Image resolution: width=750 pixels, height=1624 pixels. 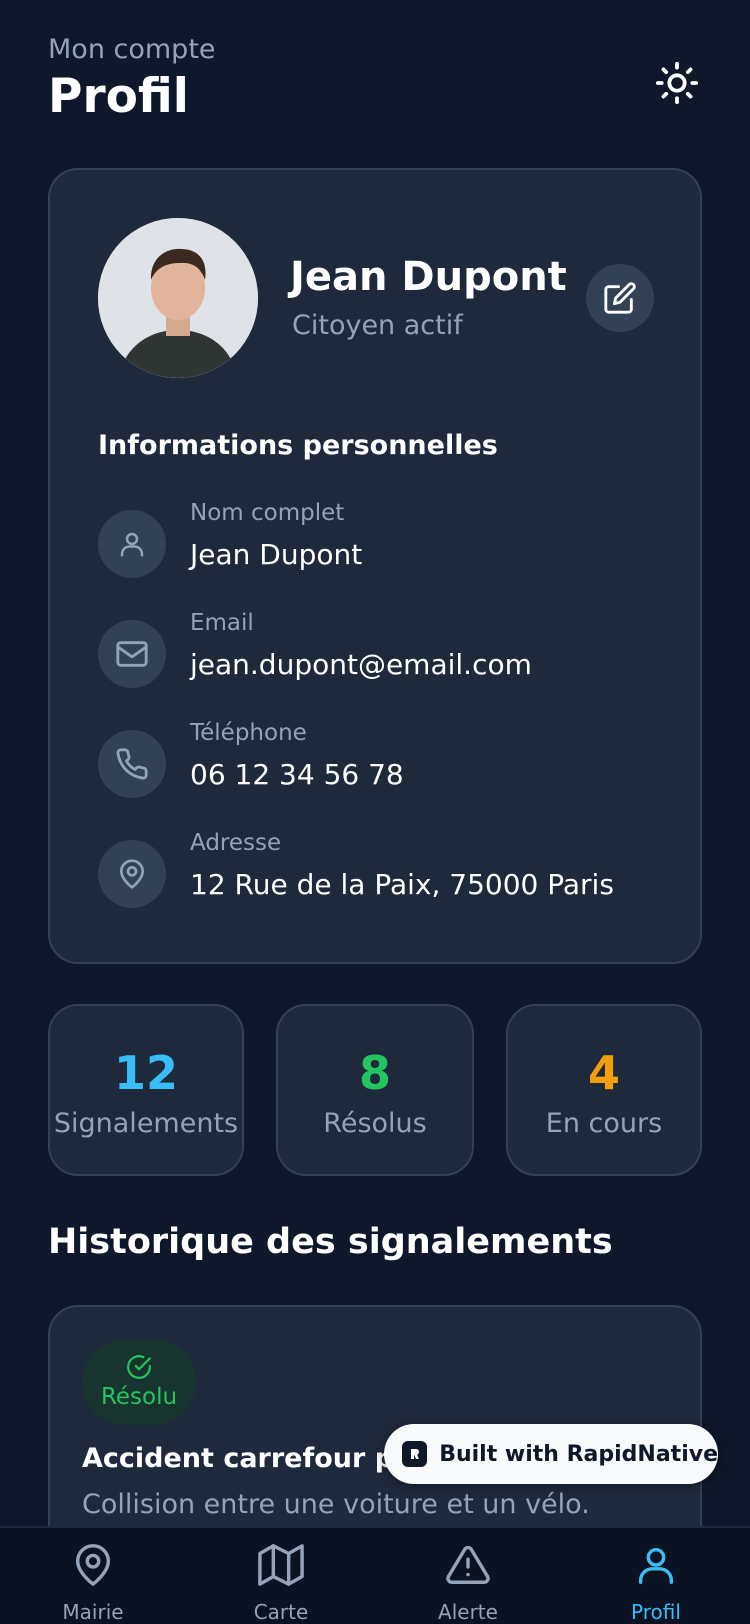 What do you see at coordinates (267, 513) in the screenshot?
I see `info-label: Nom complet` at bounding box center [267, 513].